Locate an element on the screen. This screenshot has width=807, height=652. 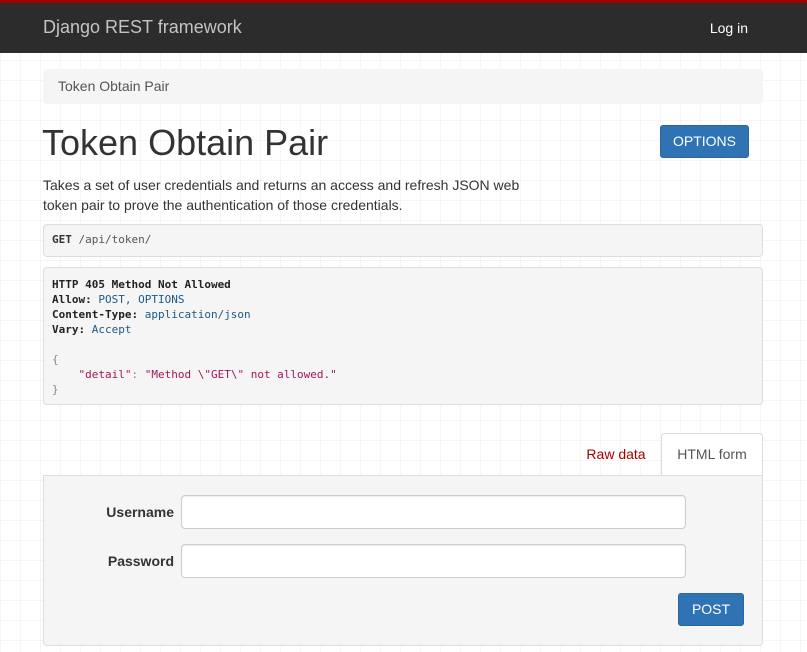
response-header-value: Accept is located at coordinates (111, 329).